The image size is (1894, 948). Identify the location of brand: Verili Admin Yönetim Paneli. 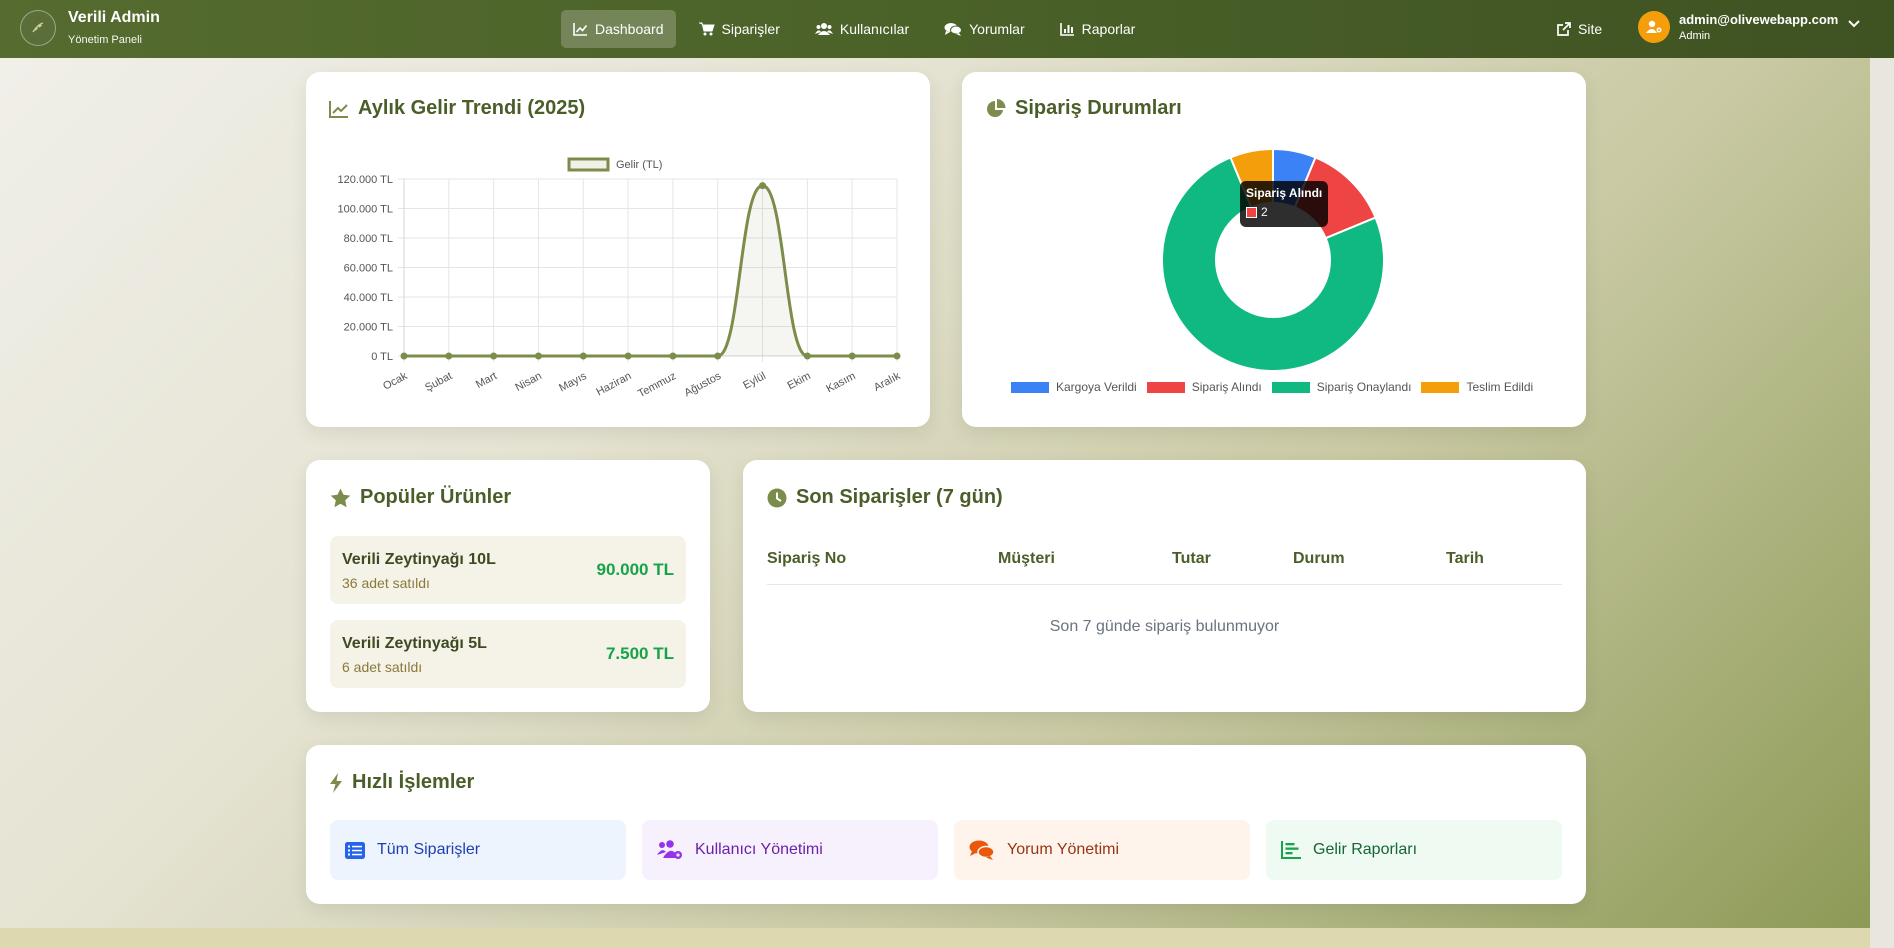
(90, 28).